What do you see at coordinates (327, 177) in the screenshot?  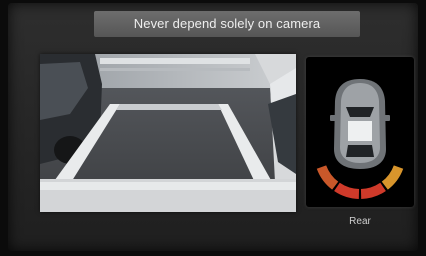 I see `sensor-zone-outer-left` at bounding box center [327, 177].